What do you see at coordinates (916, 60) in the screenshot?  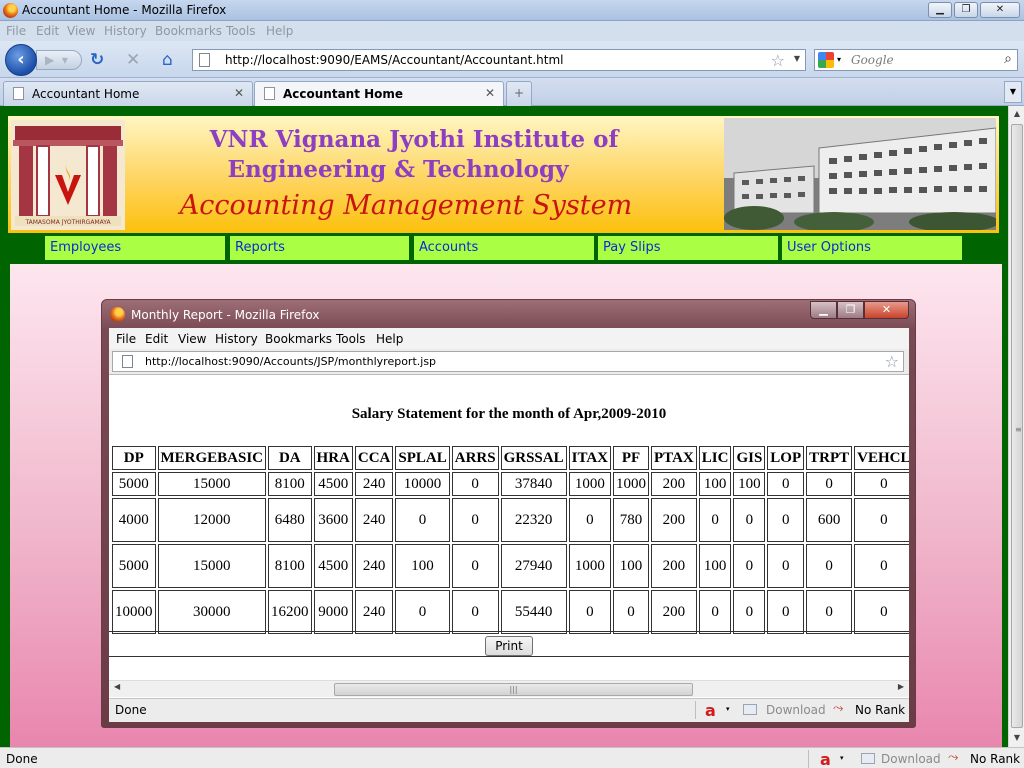 I see `search-box: ▾ Google ⌕` at bounding box center [916, 60].